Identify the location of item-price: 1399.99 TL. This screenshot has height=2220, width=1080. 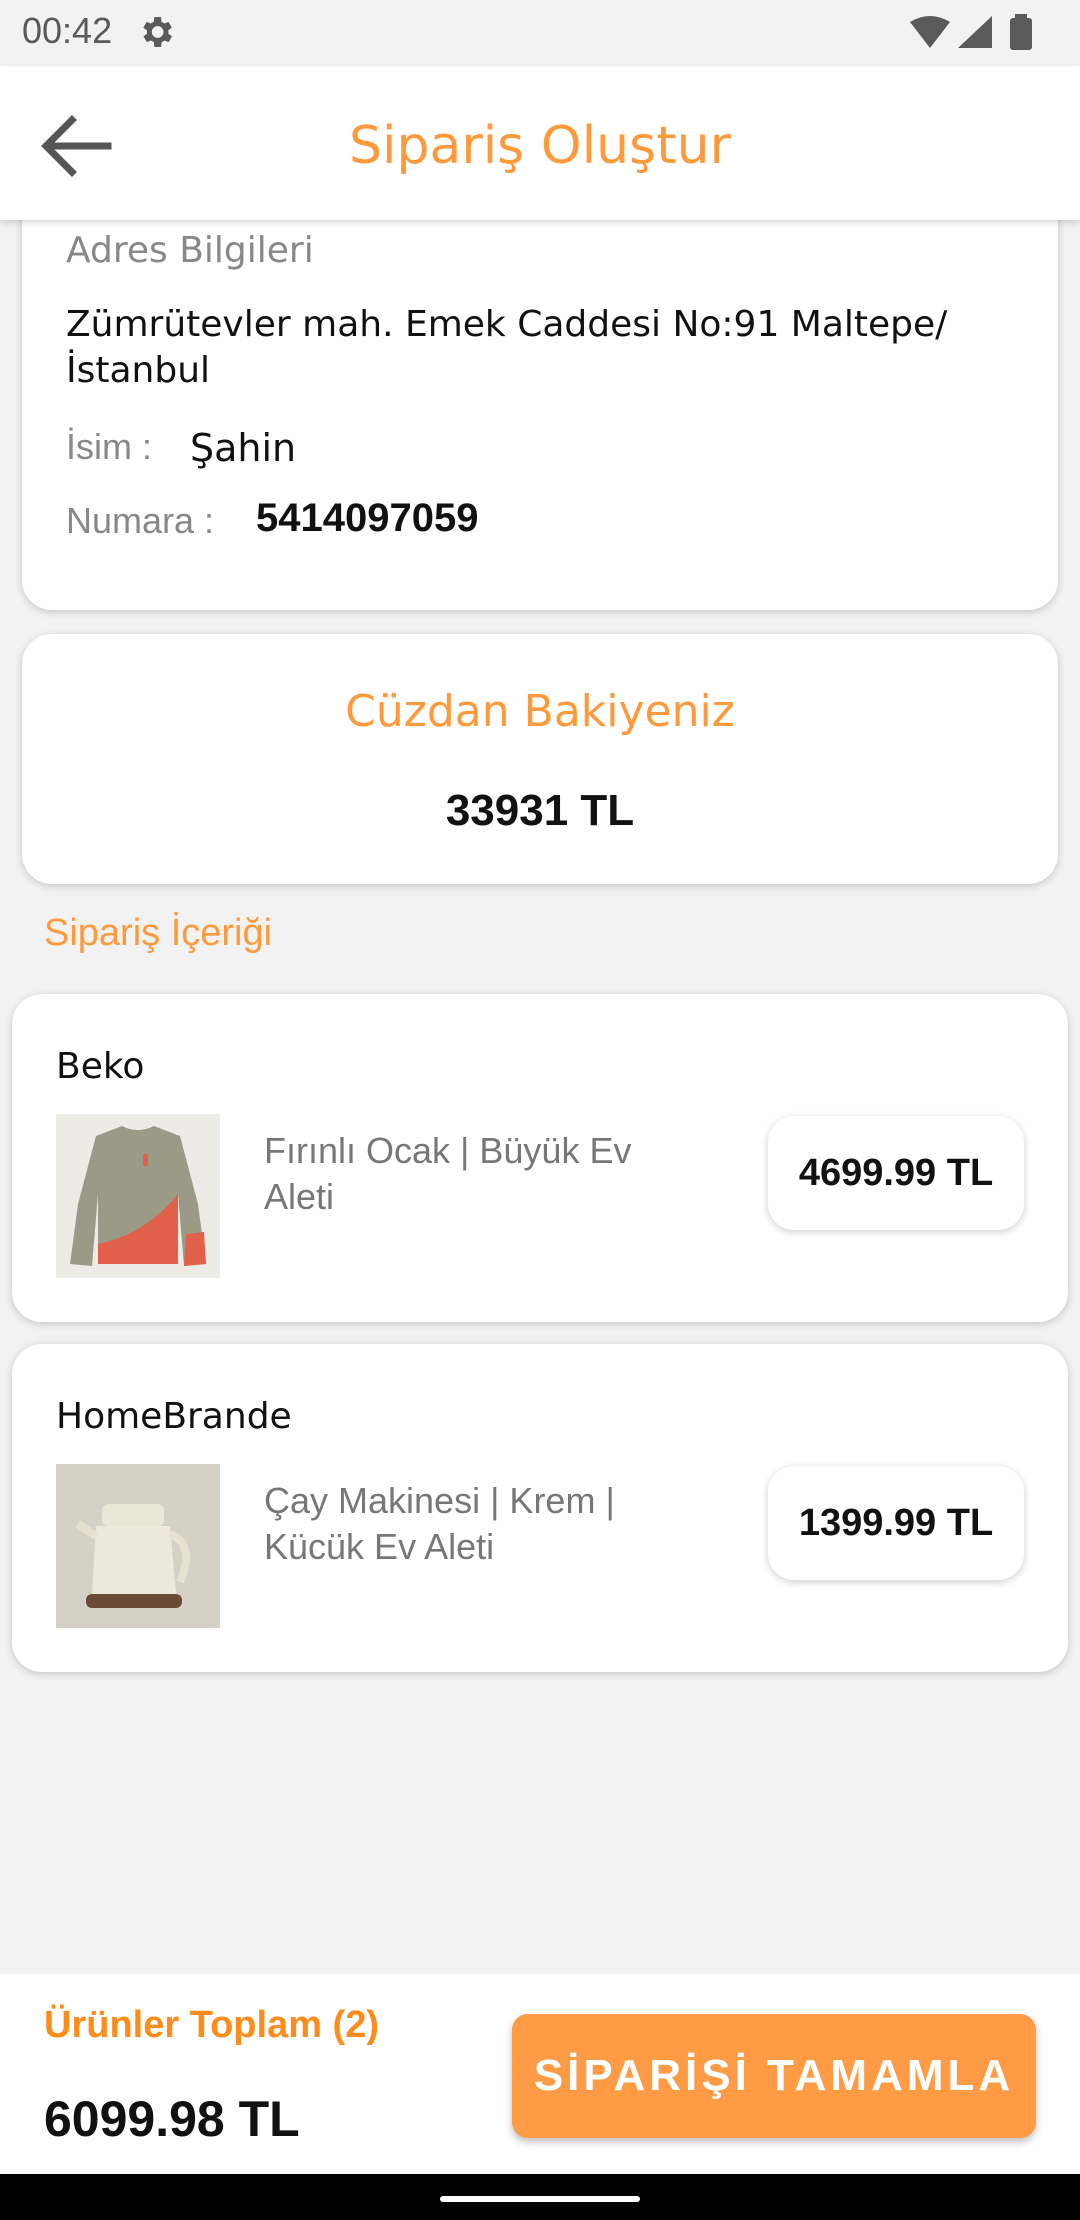
(896, 1522).